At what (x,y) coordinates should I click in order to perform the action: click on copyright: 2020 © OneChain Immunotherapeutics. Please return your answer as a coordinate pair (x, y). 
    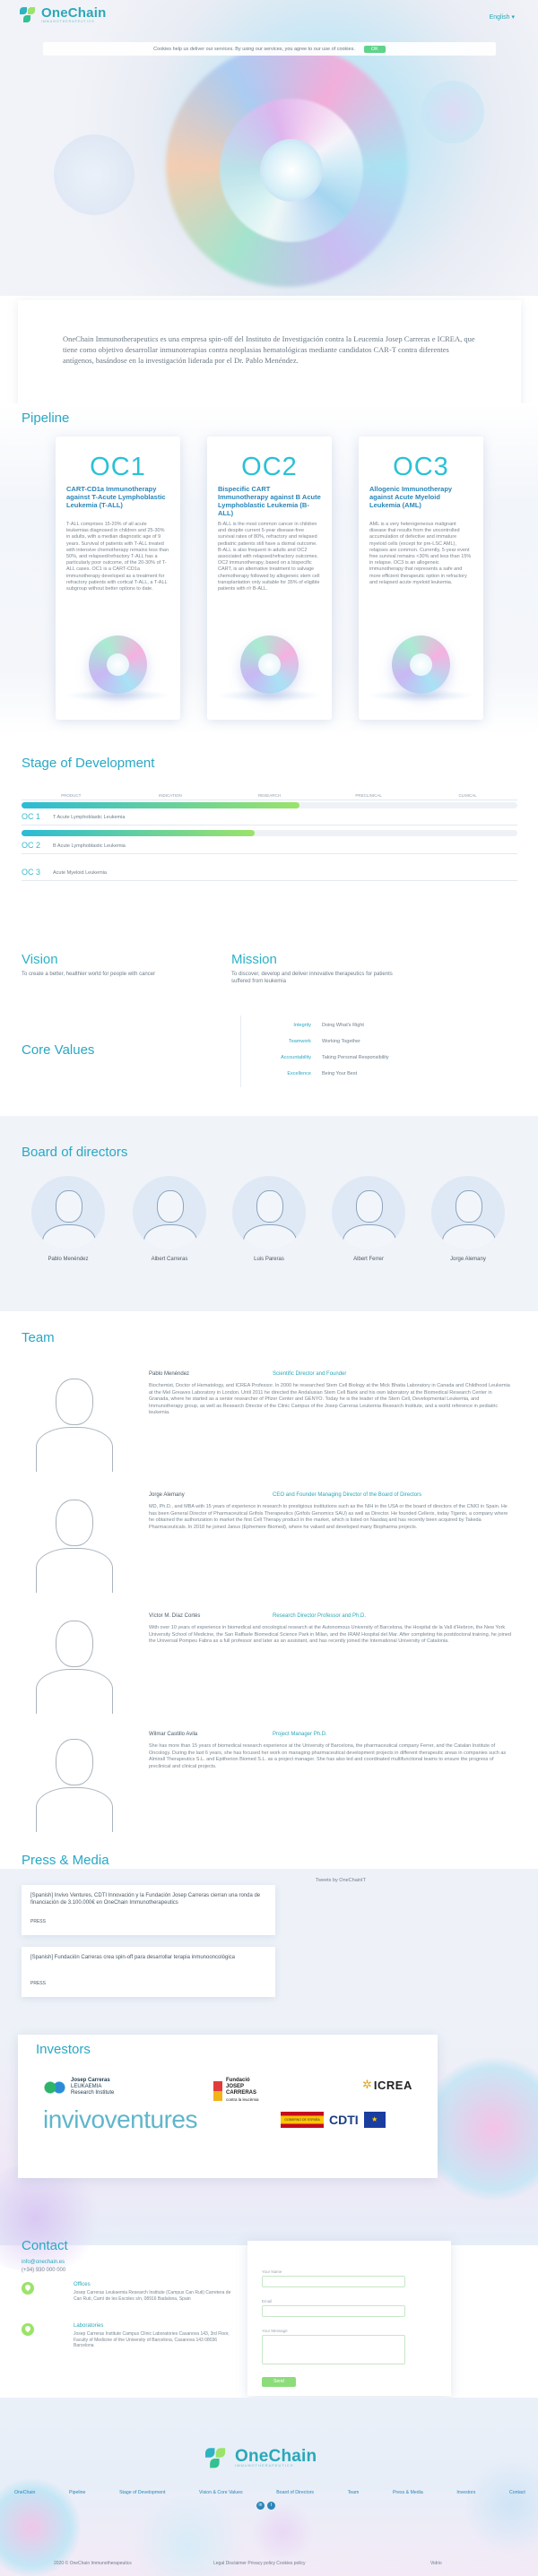
    Looking at the image, I should click on (93, 2563).